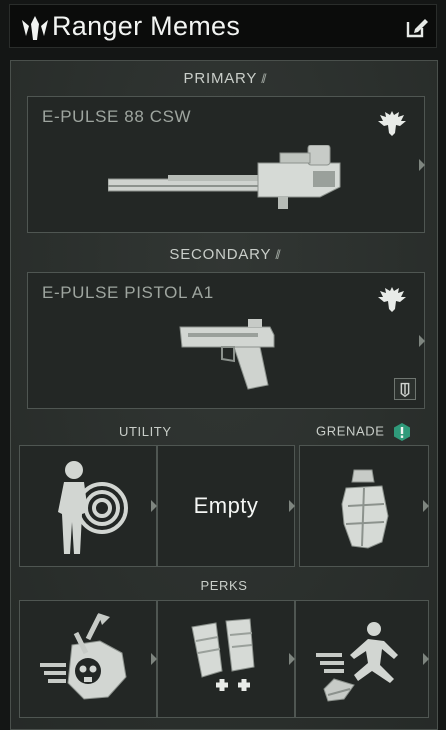 This screenshot has height=730, width=446. I want to click on grenade-section-label: GRENADE, so click(364, 432).